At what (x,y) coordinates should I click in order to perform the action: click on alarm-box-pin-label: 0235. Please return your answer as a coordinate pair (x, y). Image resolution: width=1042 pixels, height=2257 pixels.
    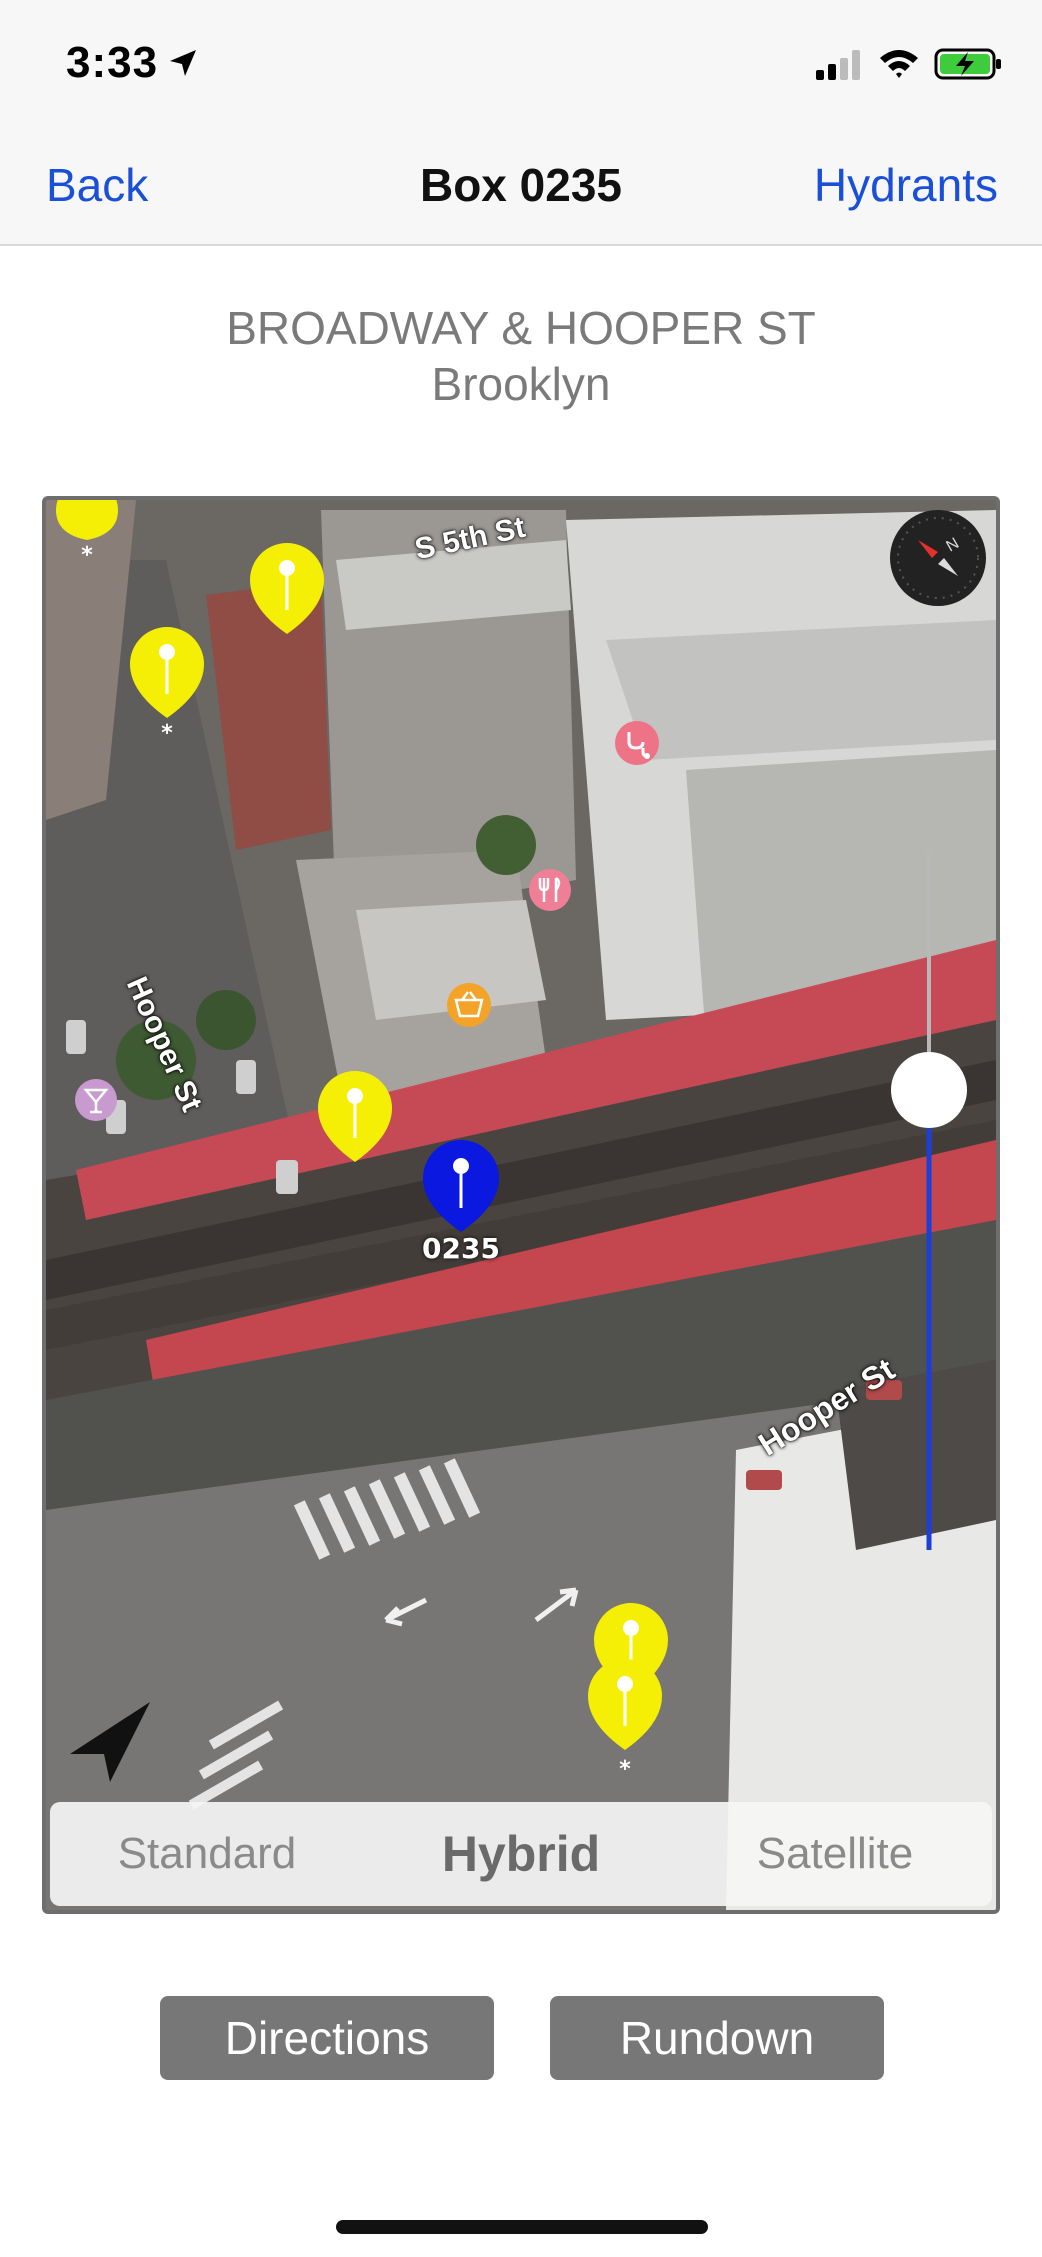
    Looking at the image, I should click on (461, 1248).